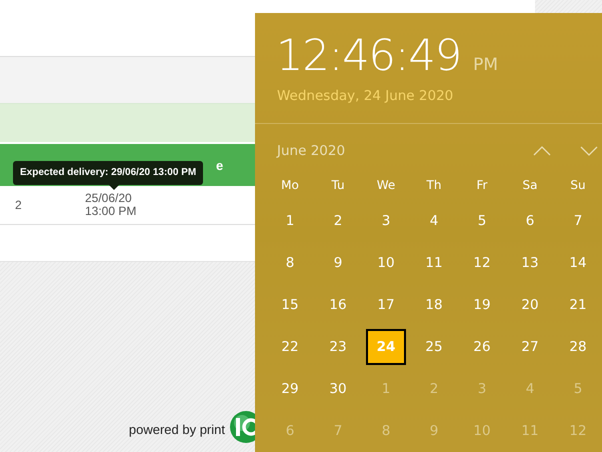 The height and width of the screenshot is (452, 602). Describe the element at coordinates (220, 165) in the screenshot. I see `column-header: e` at that location.